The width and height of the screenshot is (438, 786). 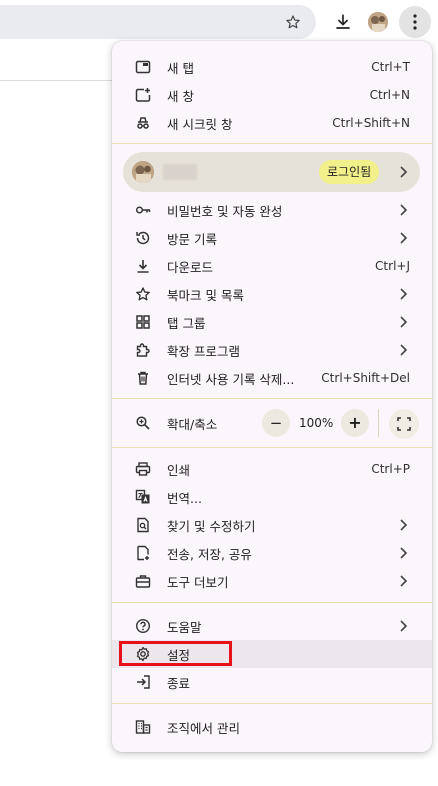 I want to click on menu-item-label: 새 시크릿 창, so click(x=200, y=124).